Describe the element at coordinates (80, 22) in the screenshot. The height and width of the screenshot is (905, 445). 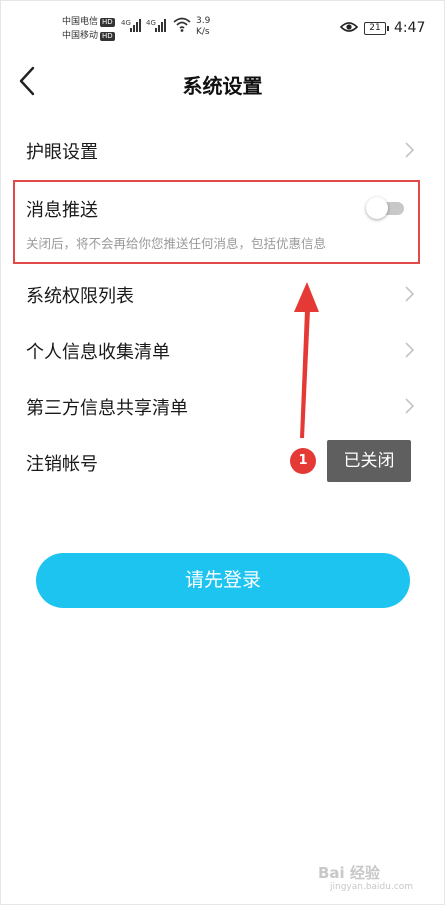
I see `carrier-1: 中国电信` at that location.